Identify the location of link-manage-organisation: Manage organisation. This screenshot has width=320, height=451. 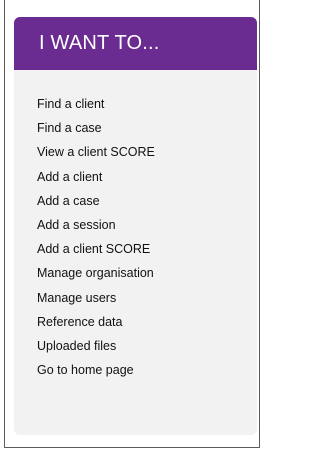
(96, 273).